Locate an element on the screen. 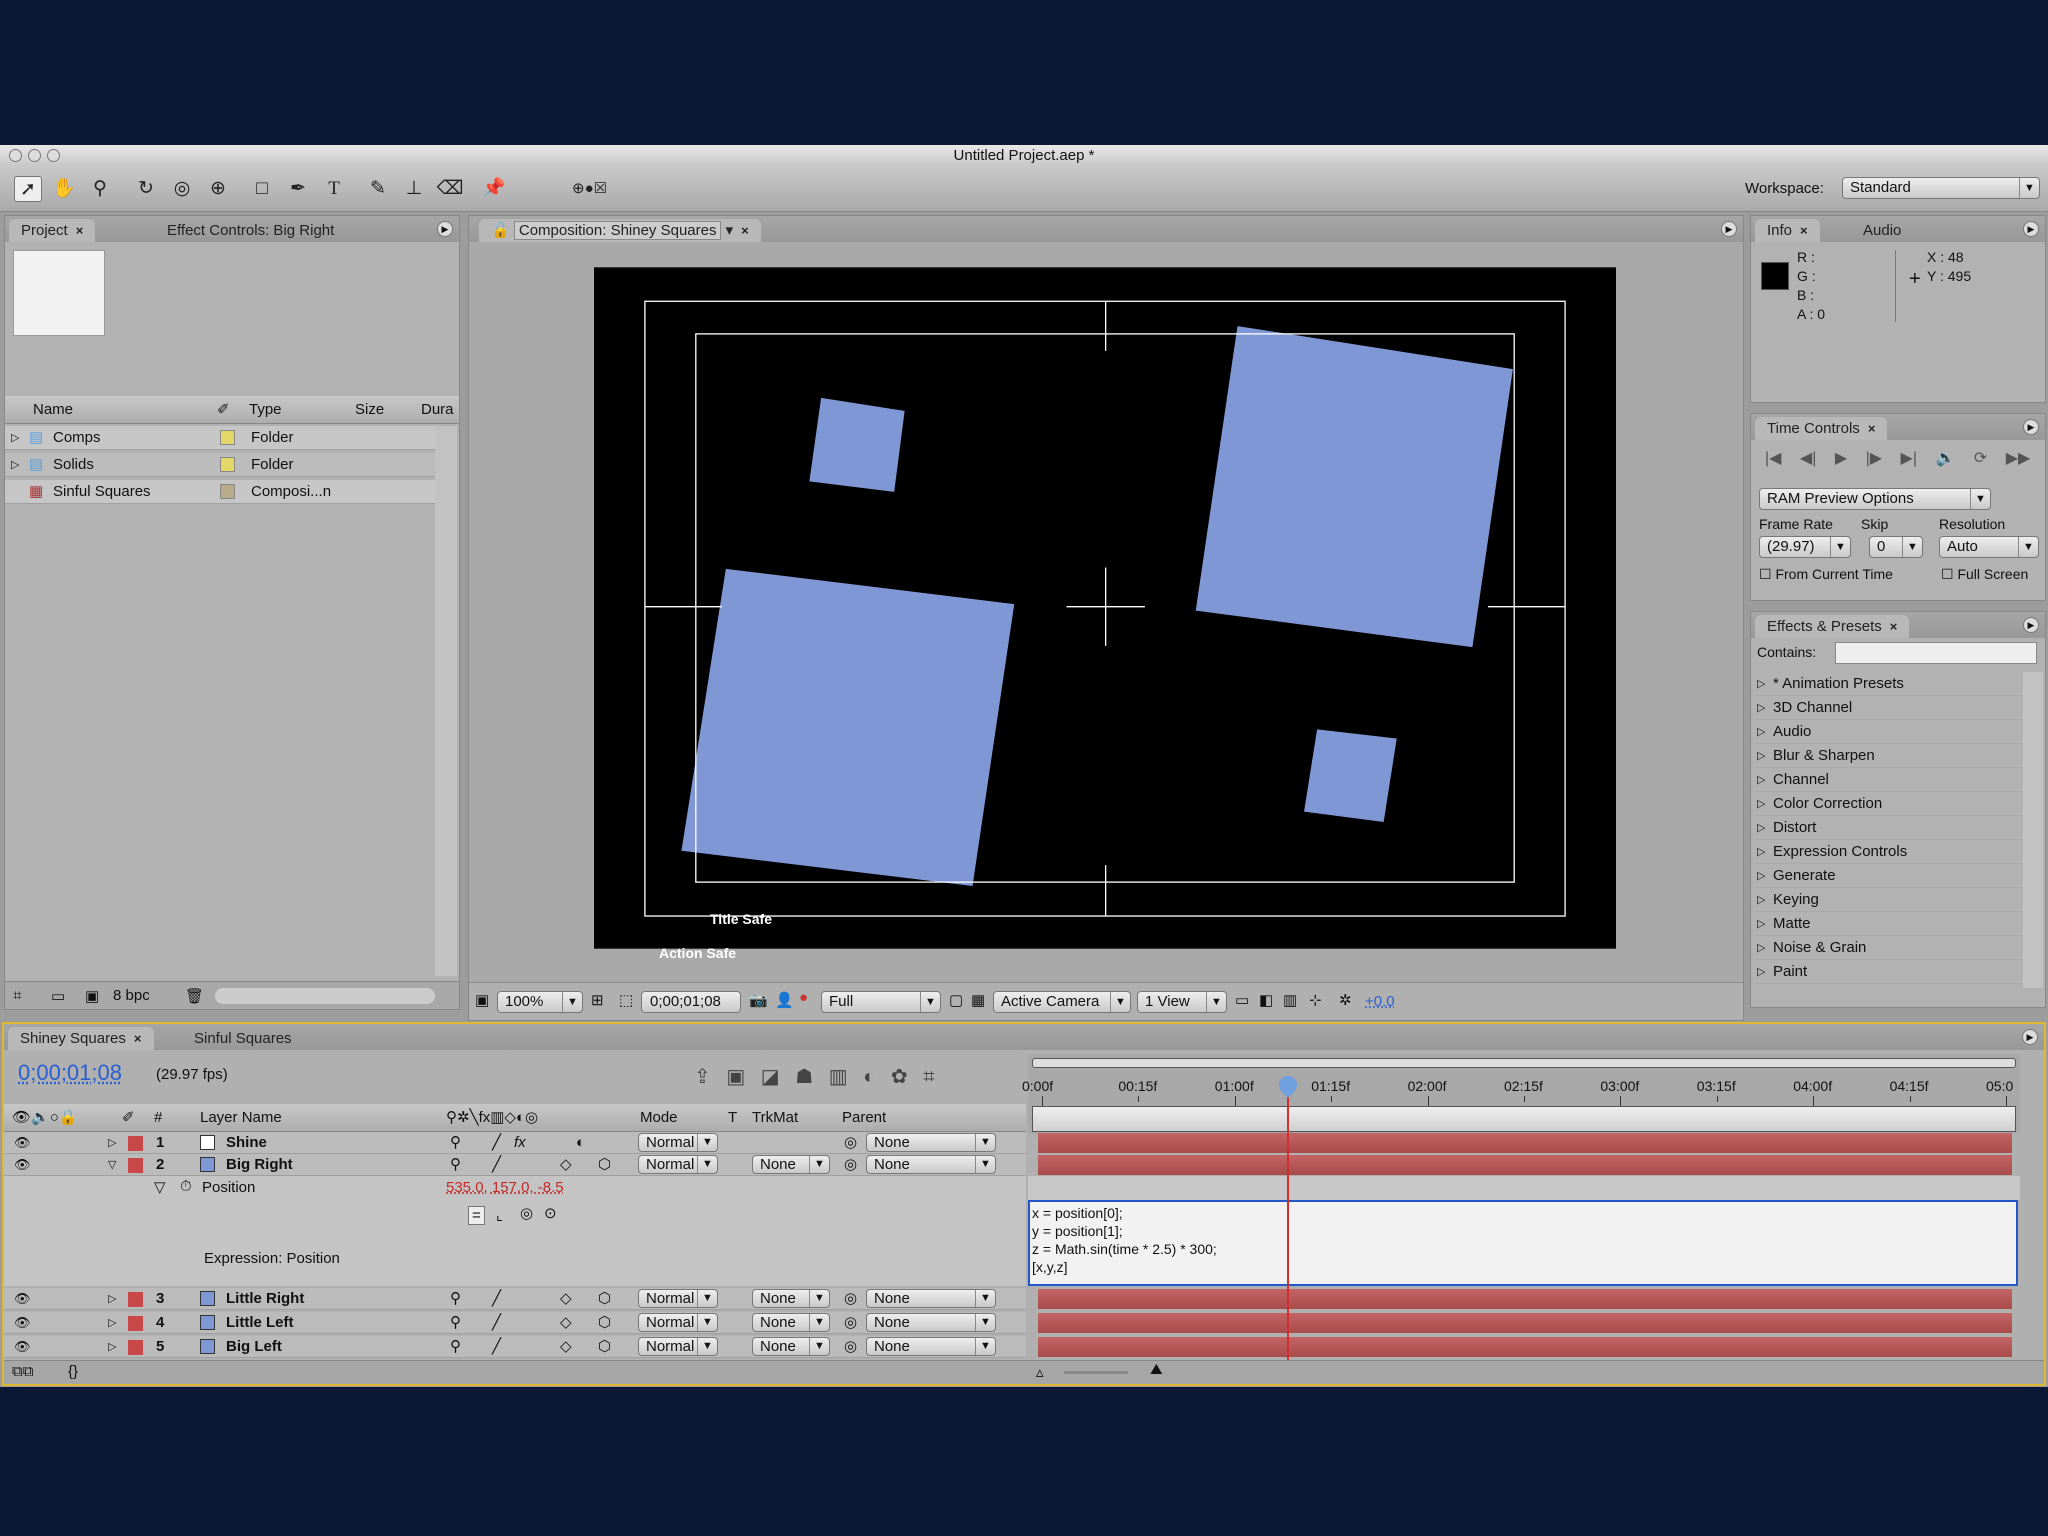 The height and width of the screenshot is (1536, 2048). effects-category: ▷ Channel is located at coordinates (1886, 780).